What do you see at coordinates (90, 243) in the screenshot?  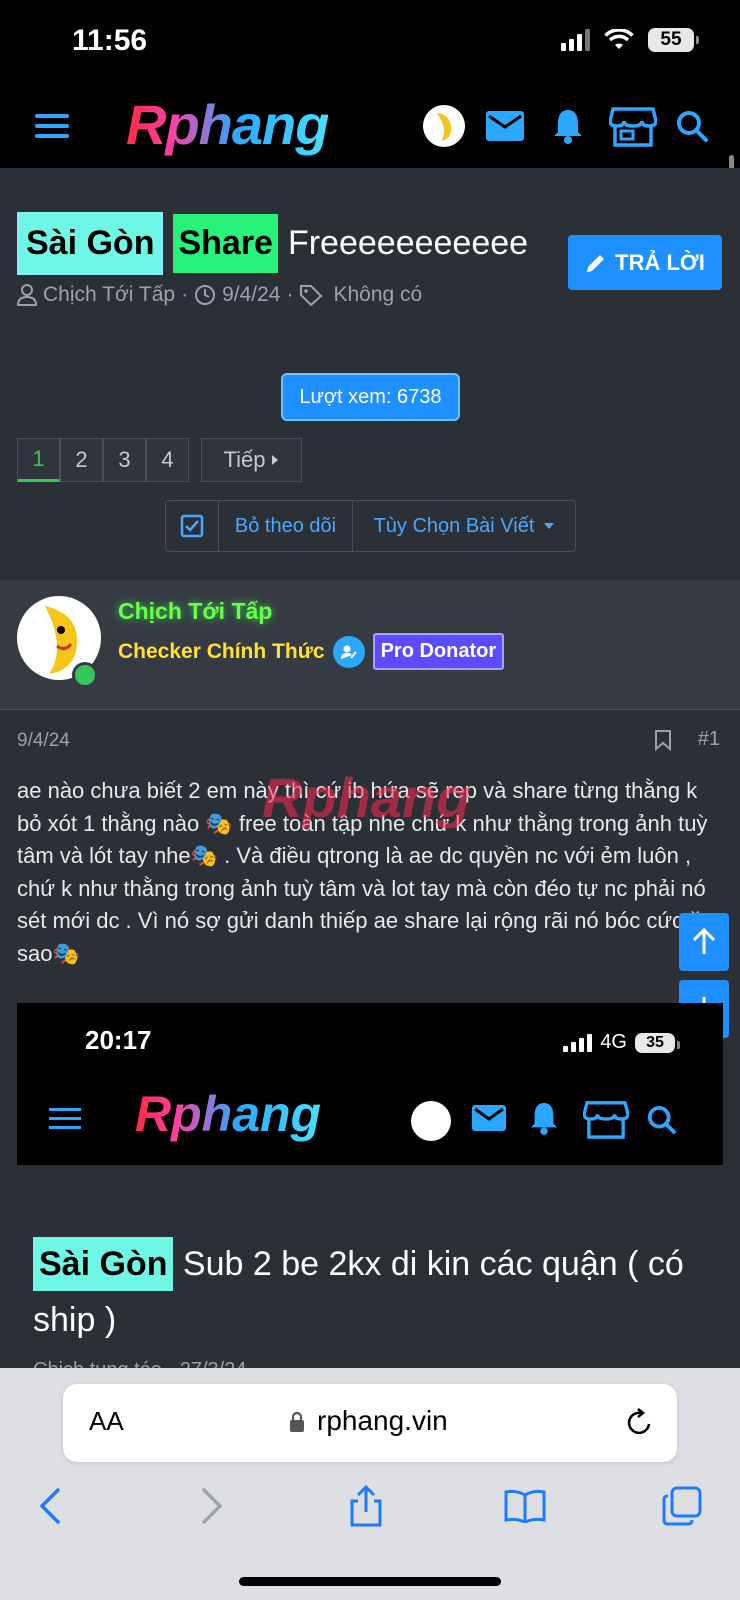 I see `prefix-tag-saigon: Sài Gòn` at bounding box center [90, 243].